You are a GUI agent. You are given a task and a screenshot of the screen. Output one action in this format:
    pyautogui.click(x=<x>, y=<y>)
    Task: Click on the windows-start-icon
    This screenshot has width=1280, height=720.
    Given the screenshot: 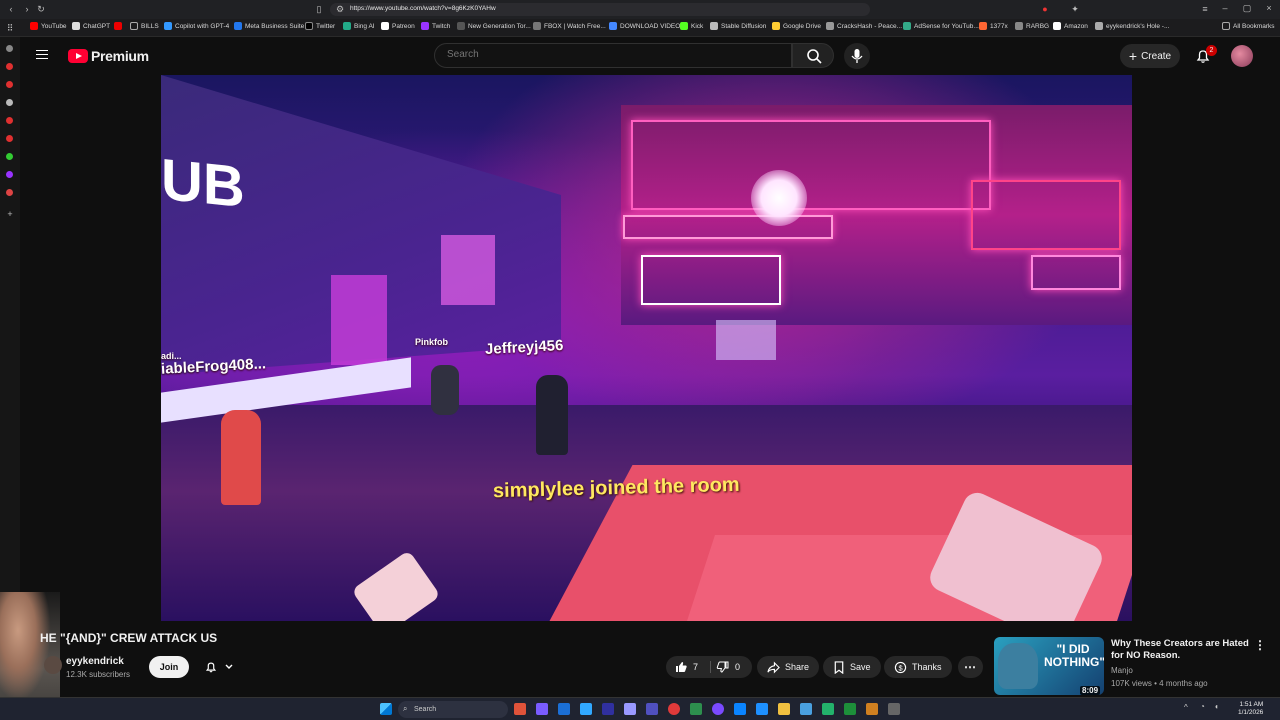 What is the action you would take?
    pyautogui.click(x=386, y=709)
    